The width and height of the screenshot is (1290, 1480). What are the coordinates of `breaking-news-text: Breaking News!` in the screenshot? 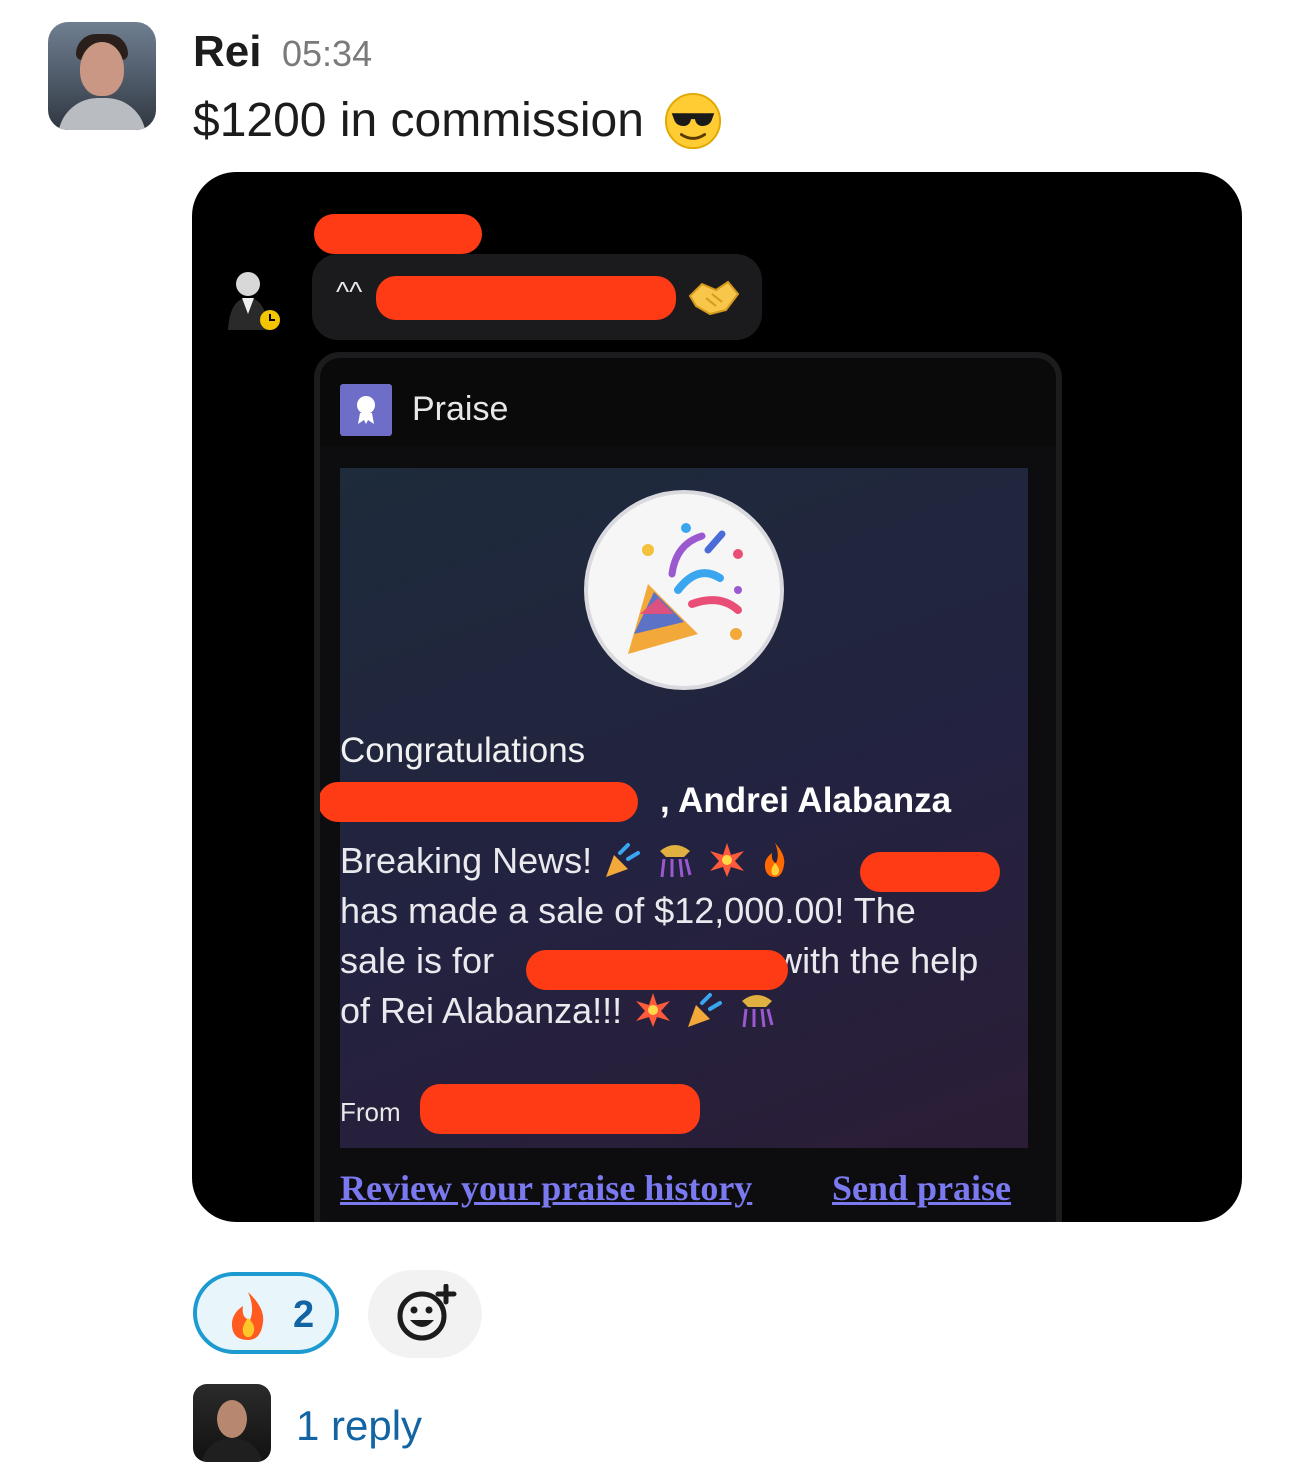 It's located at (466, 860).